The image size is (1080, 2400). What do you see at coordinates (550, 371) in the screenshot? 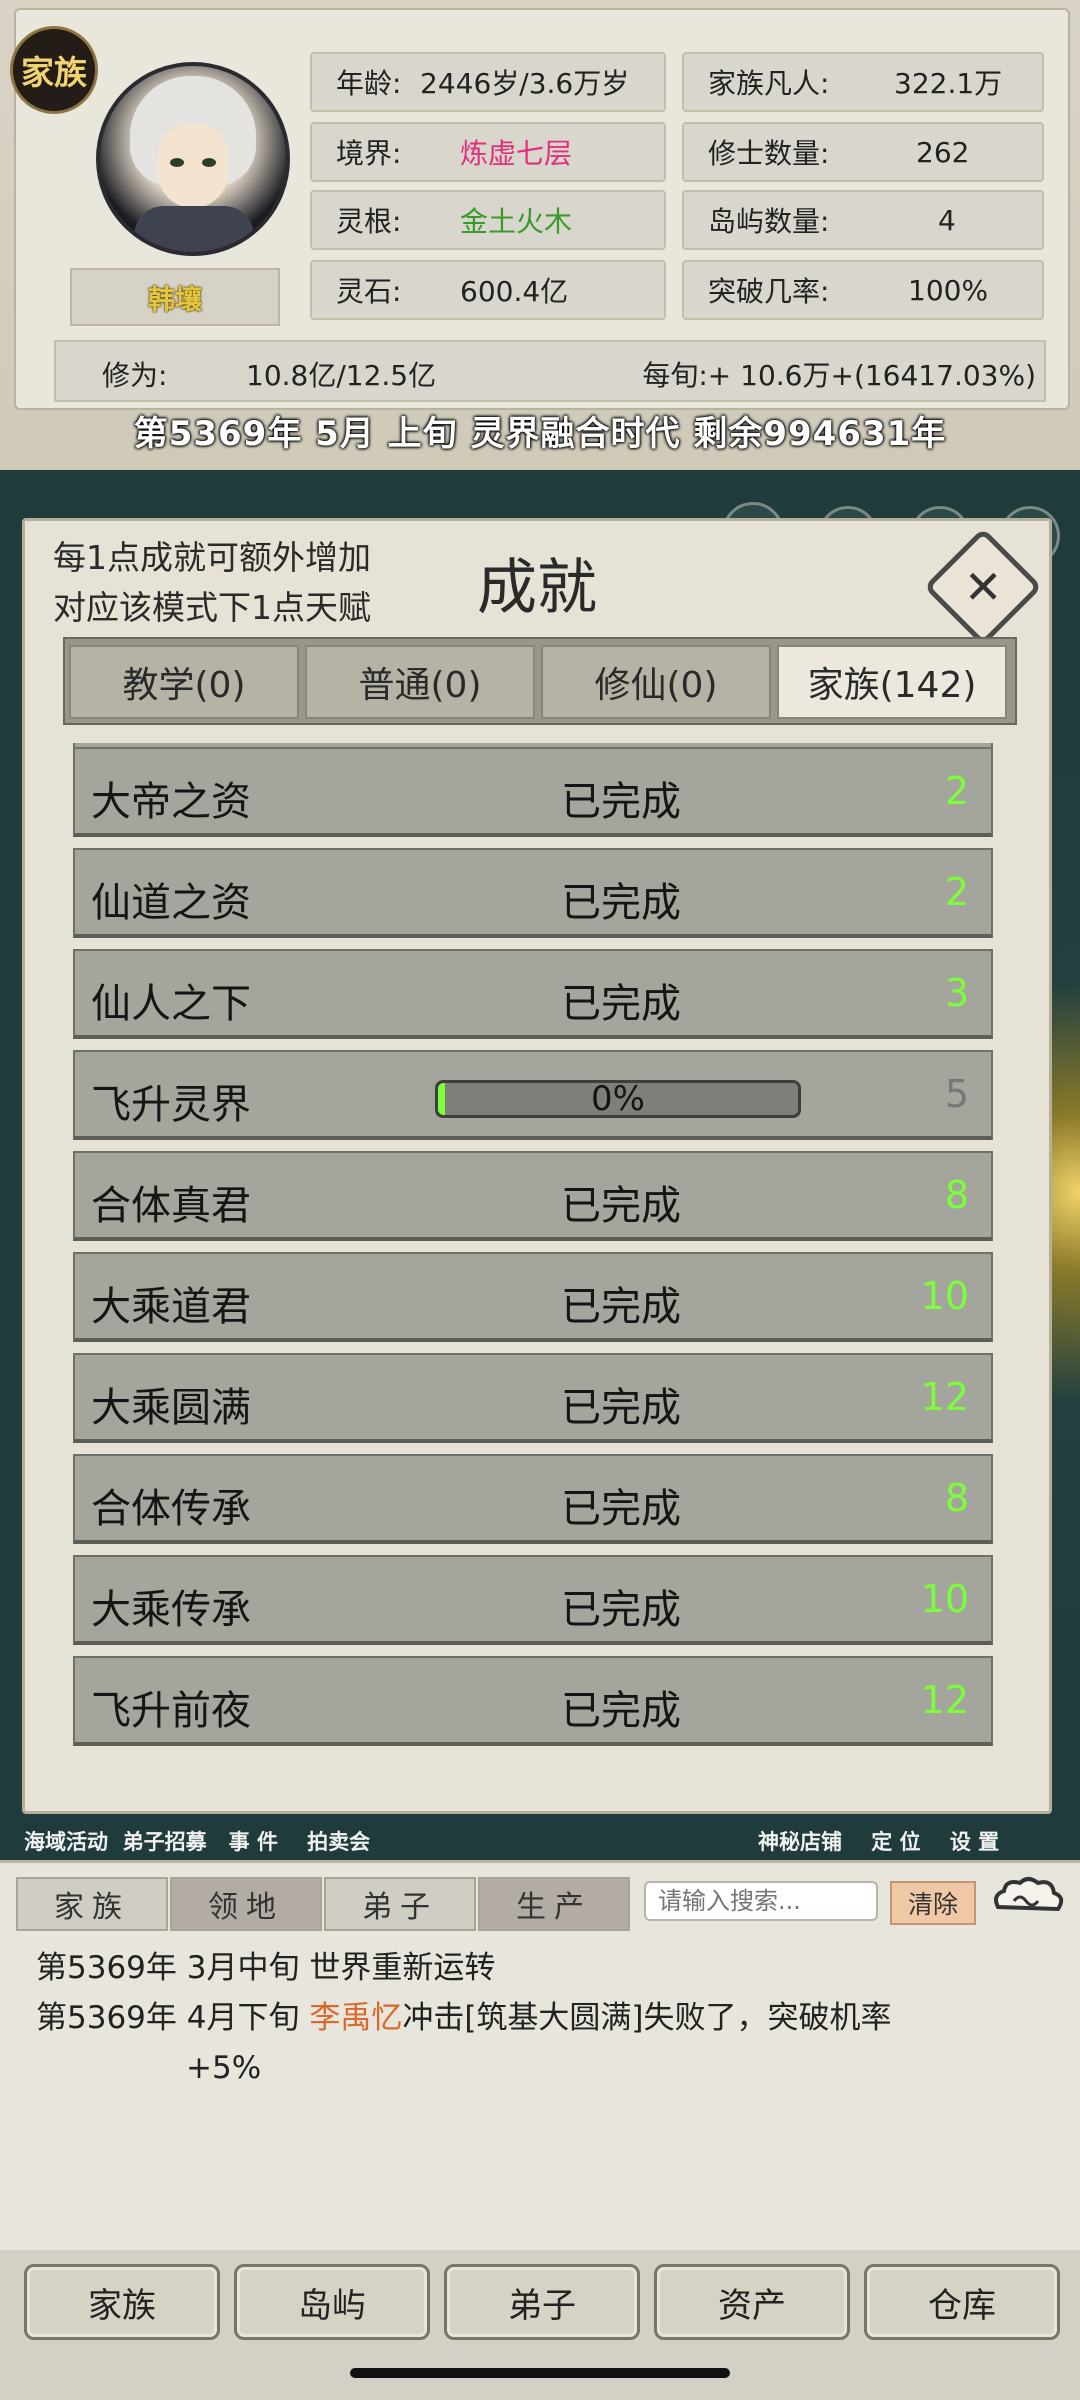
I see `cultivation-row: 修为: 10.8亿/12.5亿 每旬:+ 10.6万+(16417.03%)` at bounding box center [550, 371].